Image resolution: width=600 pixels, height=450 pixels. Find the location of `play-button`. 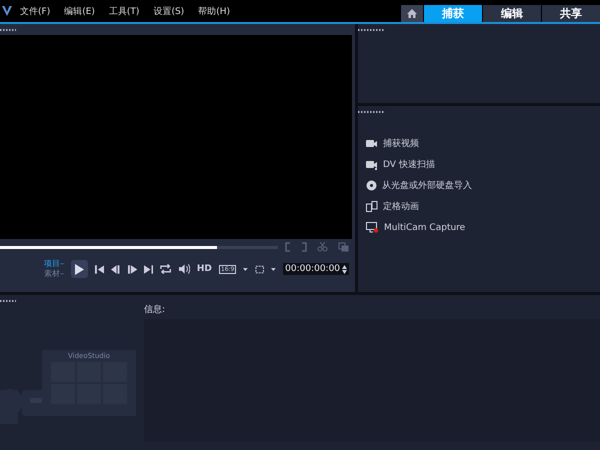

play-button is located at coordinates (79, 269).